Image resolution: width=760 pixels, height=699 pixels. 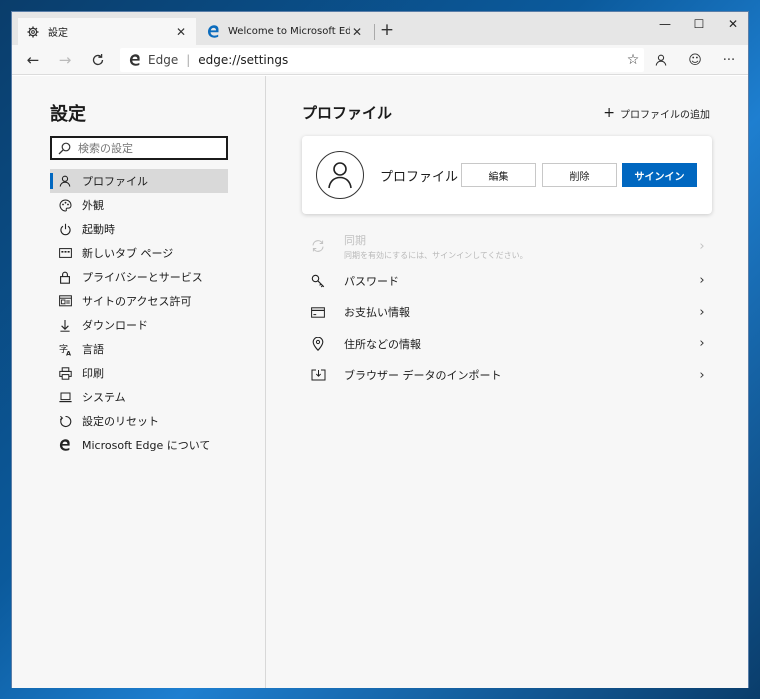 I want to click on delete-profile-button: 削除, so click(x=579, y=175).